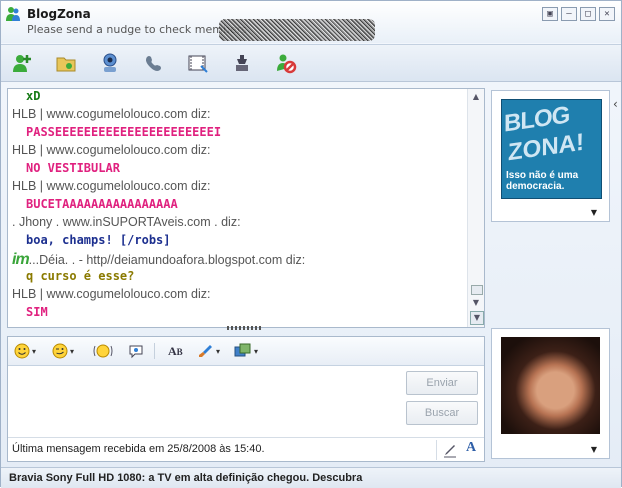  Describe the element at coordinates (154, 351) in the screenshot. I see `toolbar-divider` at that location.